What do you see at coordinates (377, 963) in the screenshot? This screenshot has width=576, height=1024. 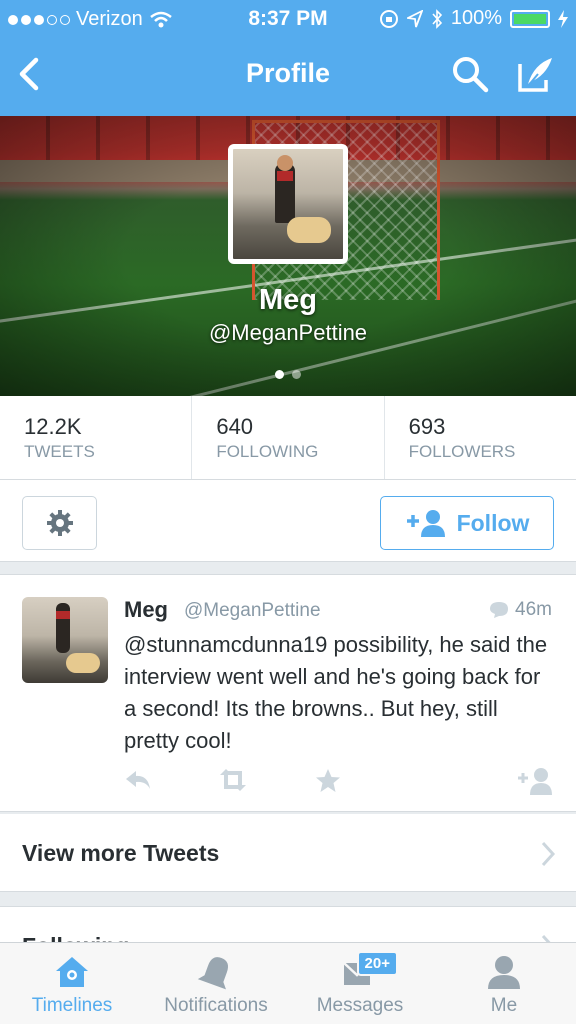 I see `messages-badge: 20+` at bounding box center [377, 963].